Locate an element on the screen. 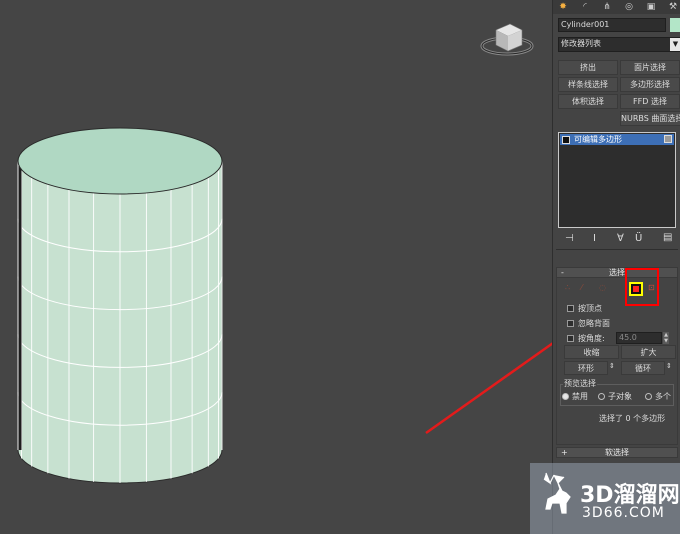  make-unique-icon: ∀ is located at coordinates (620, 238).